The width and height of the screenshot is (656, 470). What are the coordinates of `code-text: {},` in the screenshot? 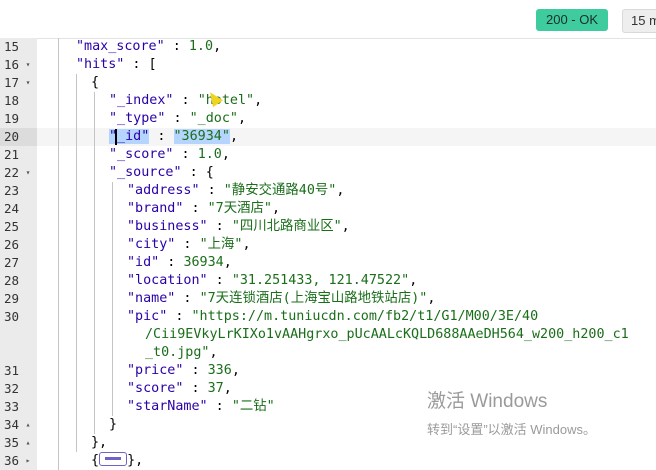 It's located at (117, 461).